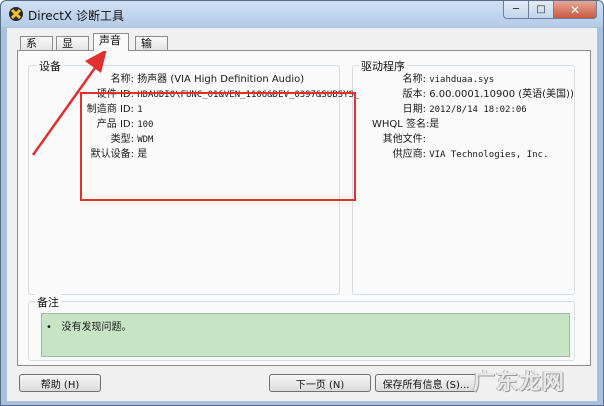 This screenshot has width=604, height=406. I want to click on next-page-button-label: 下一页 (N), so click(320, 385).